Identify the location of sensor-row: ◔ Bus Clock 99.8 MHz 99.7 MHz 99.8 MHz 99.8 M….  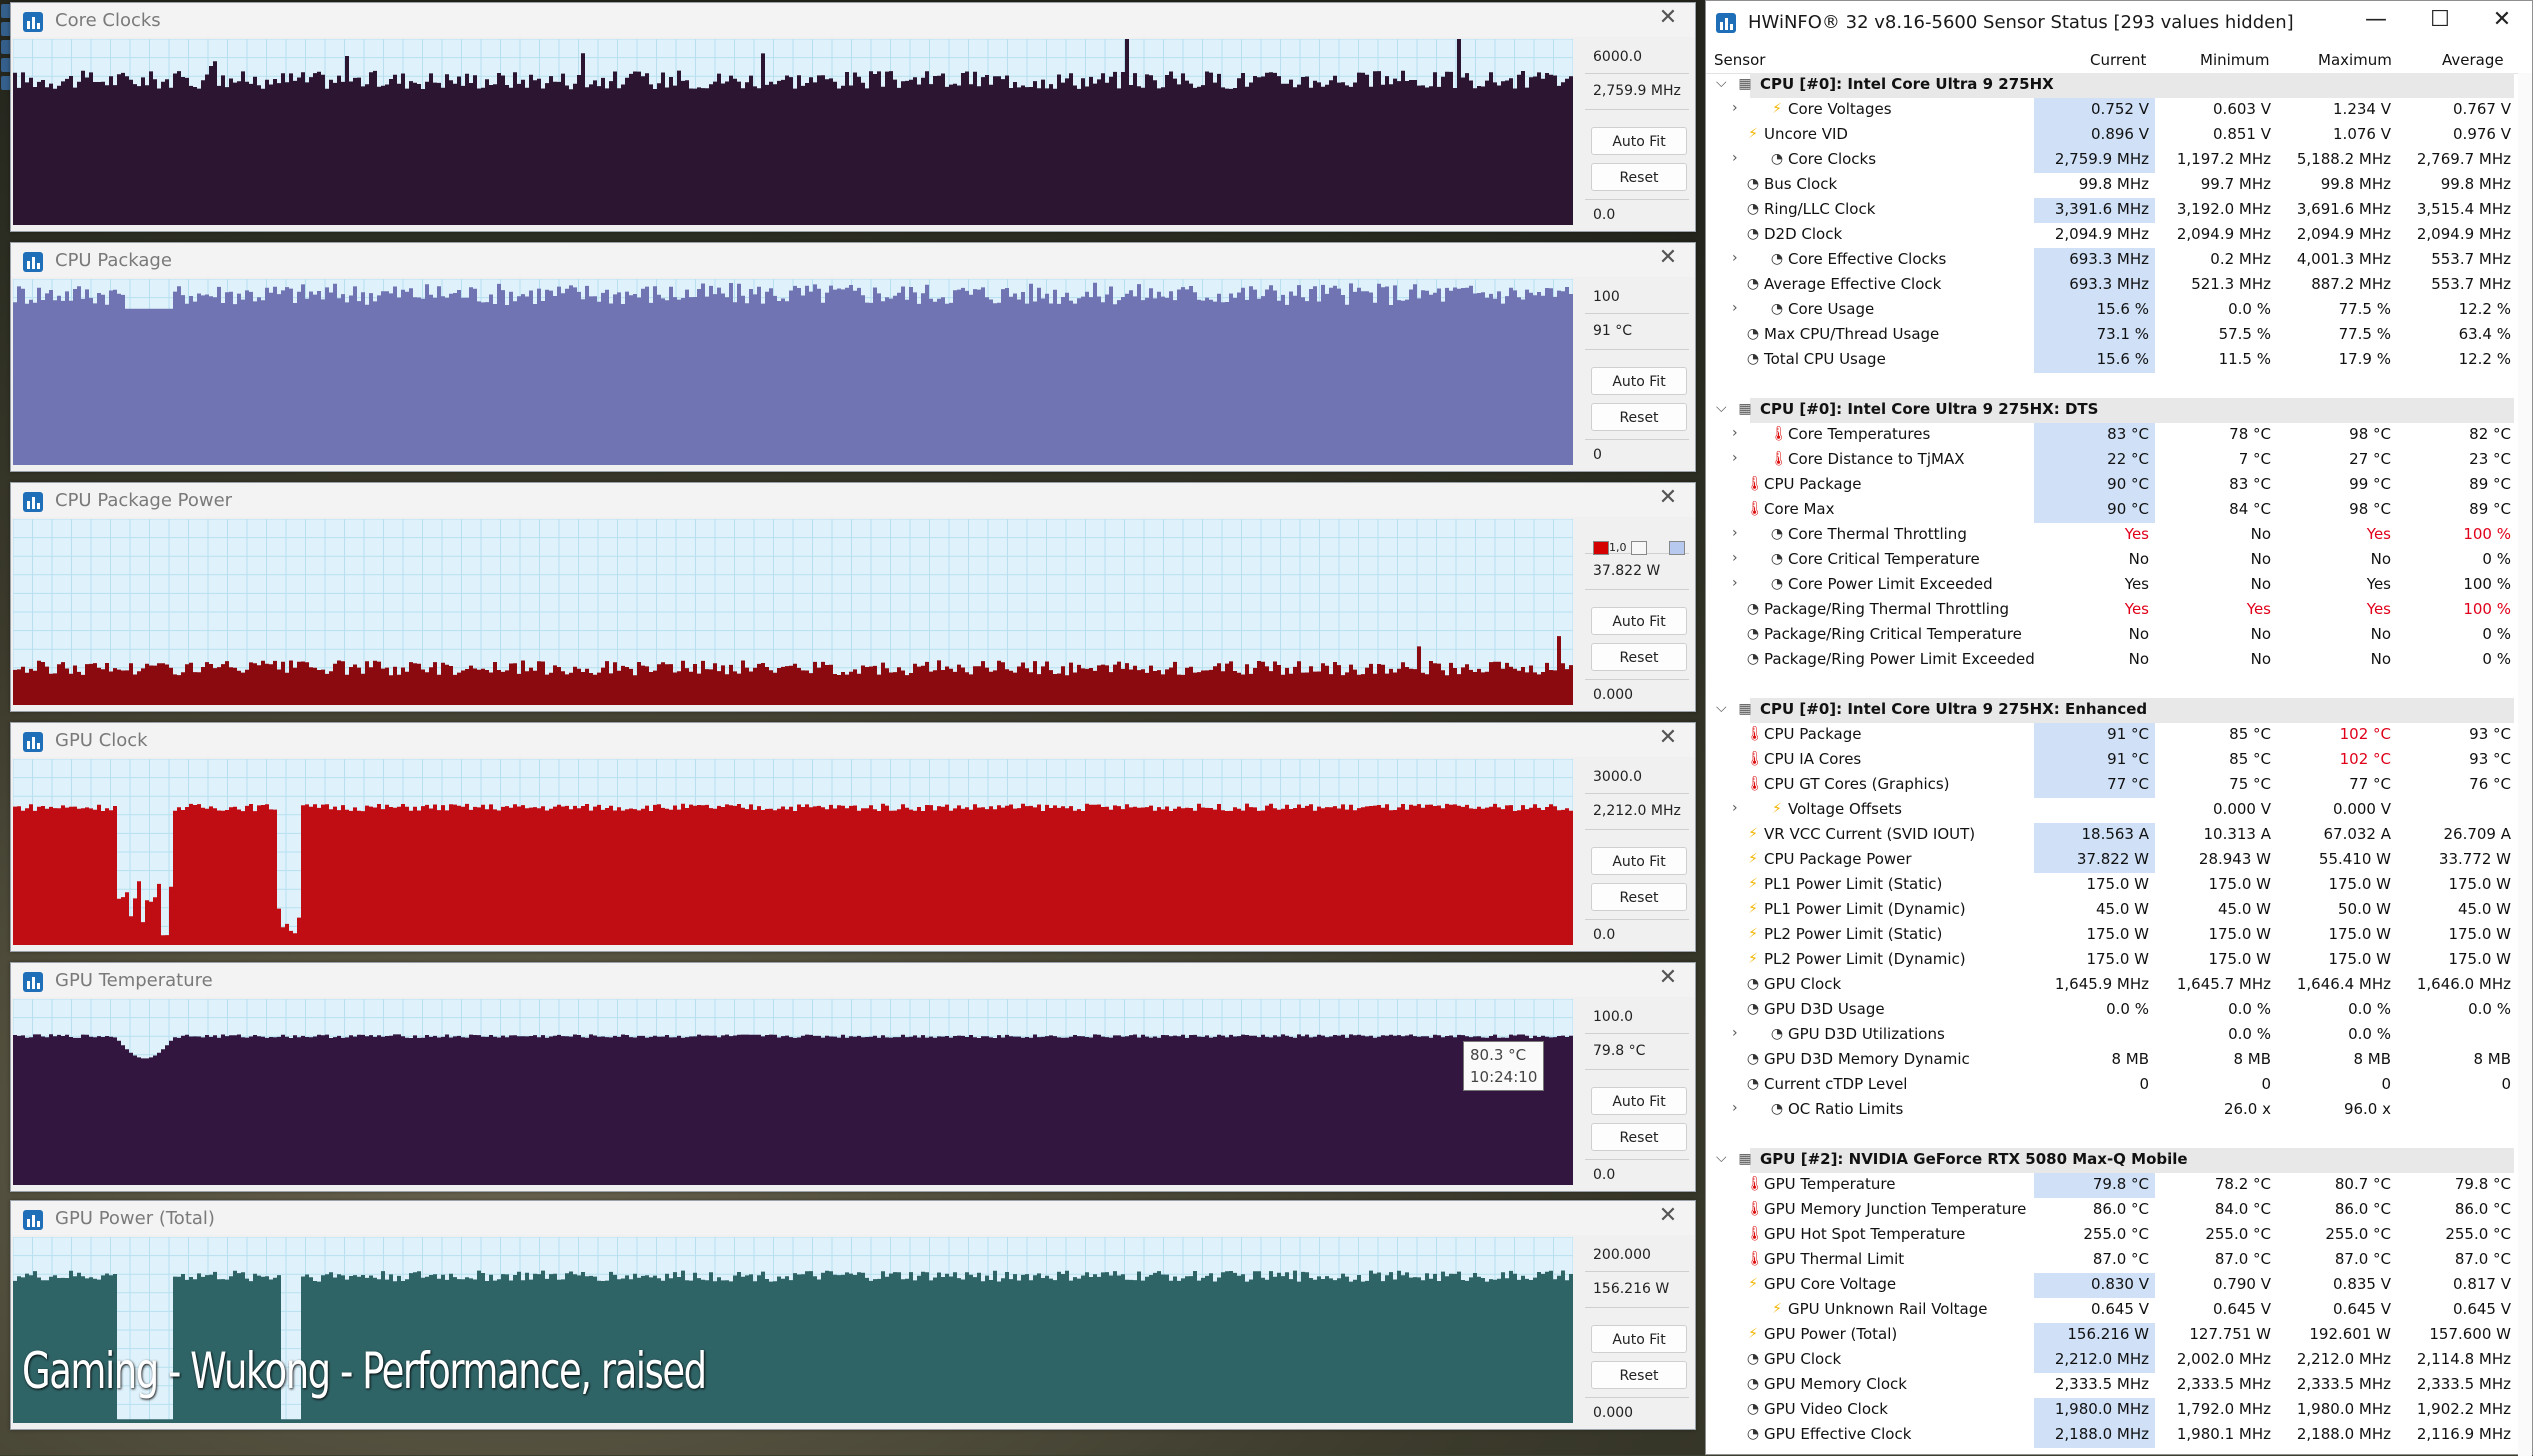
(2119, 185).